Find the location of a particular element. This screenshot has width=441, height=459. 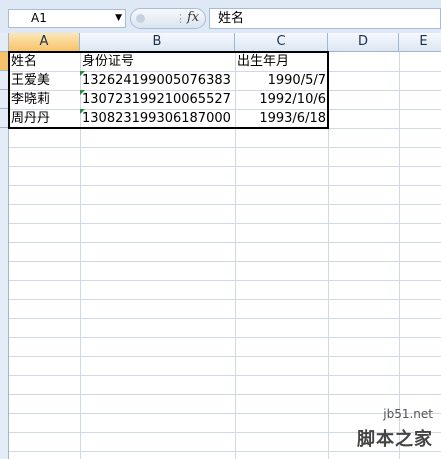

column-header-d: D is located at coordinates (363, 42).